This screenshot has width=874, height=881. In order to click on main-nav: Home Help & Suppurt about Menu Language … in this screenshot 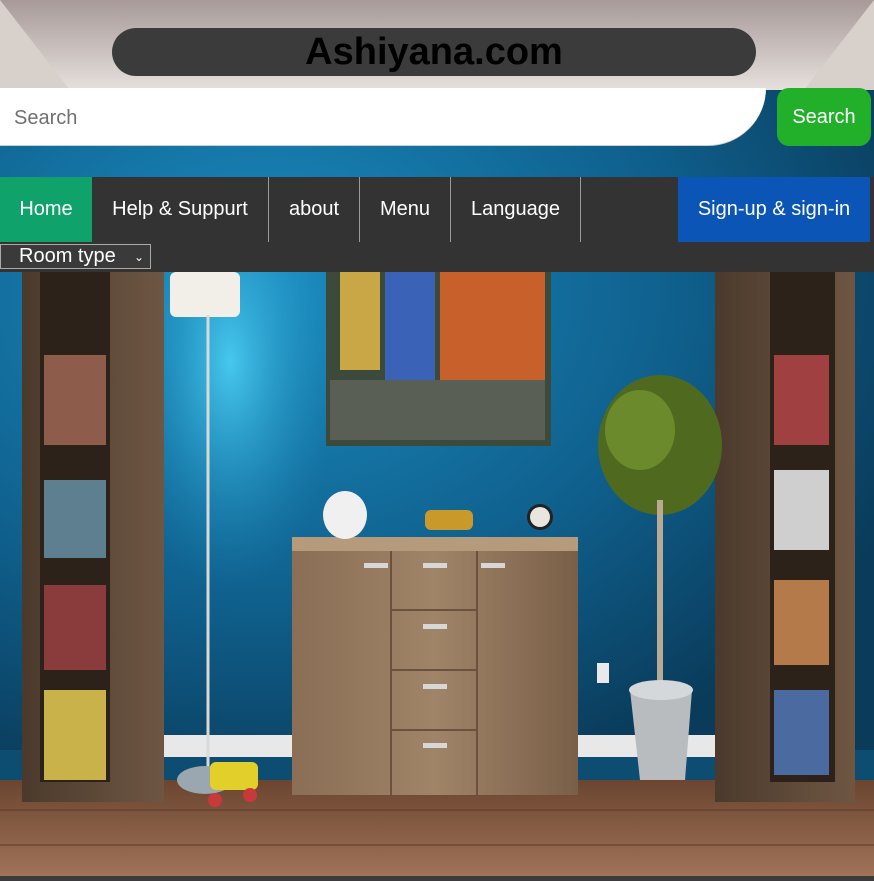, I will do `click(437, 209)`.